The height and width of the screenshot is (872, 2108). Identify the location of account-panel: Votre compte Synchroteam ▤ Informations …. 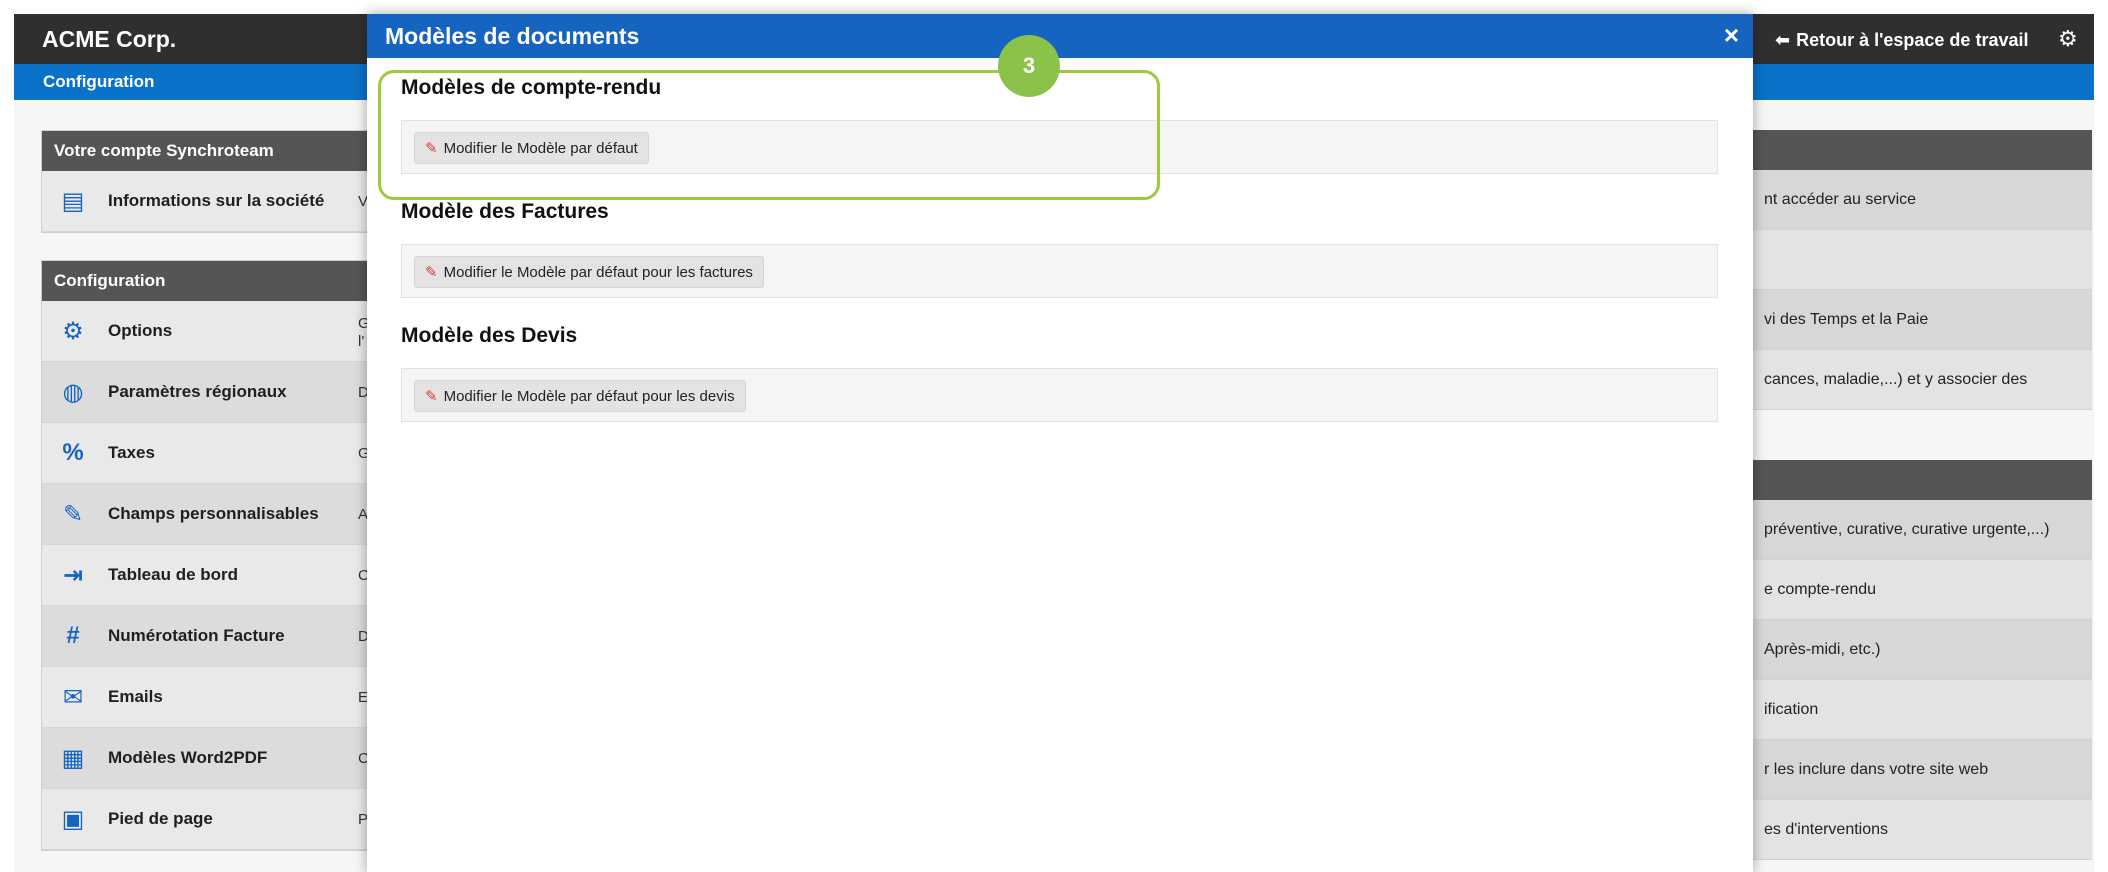
(222, 181).